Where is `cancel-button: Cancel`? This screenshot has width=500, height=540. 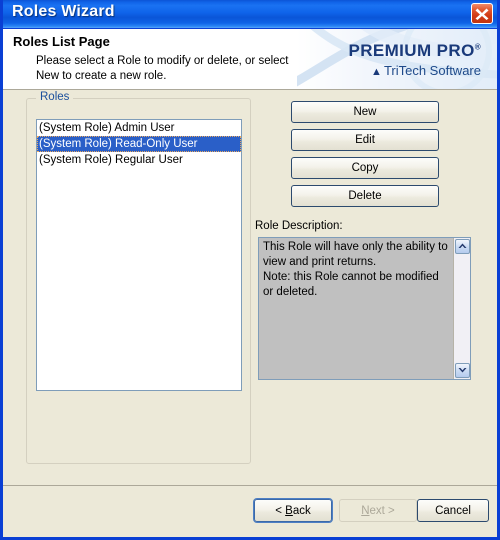
cancel-button: Cancel is located at coordinates (453, 510).